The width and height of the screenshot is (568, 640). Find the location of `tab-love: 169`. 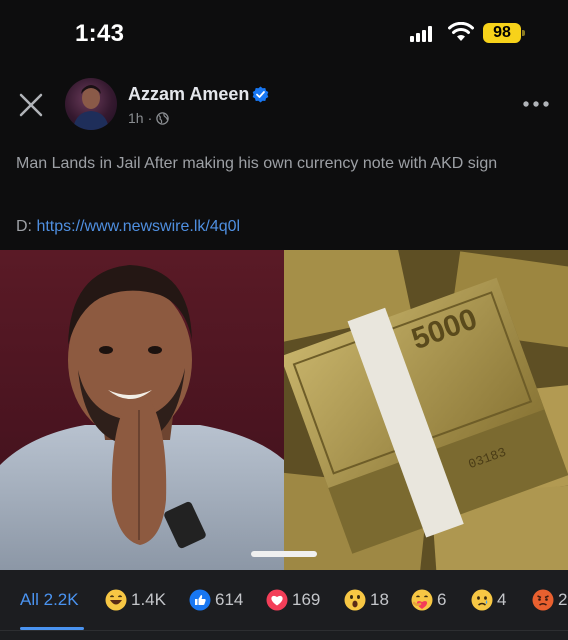

tab-love: 169 is located at coordinates (293, 600).